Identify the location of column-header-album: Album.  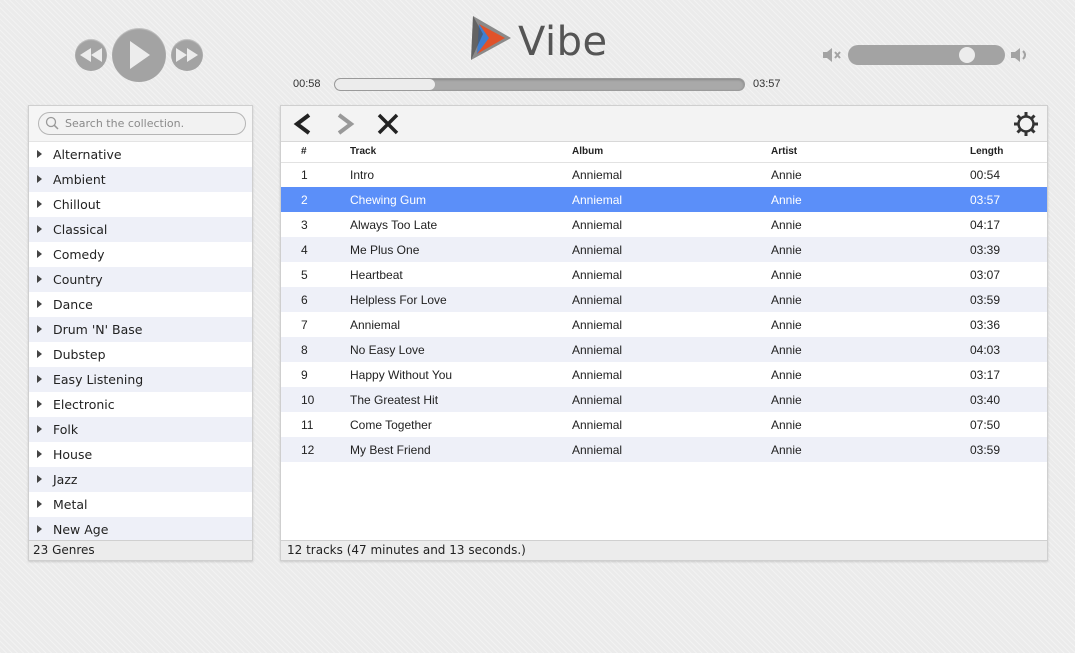
(671, 152).